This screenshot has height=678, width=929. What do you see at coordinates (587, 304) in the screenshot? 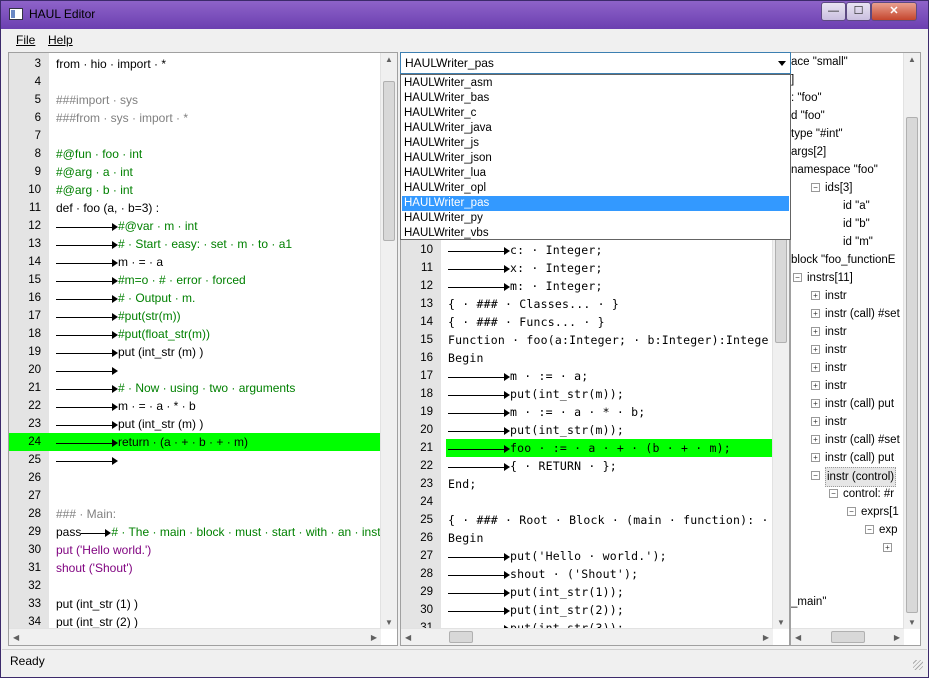
I see `code-line: 13 { · ### · Classes... · }` at bounding box center [587, 304].